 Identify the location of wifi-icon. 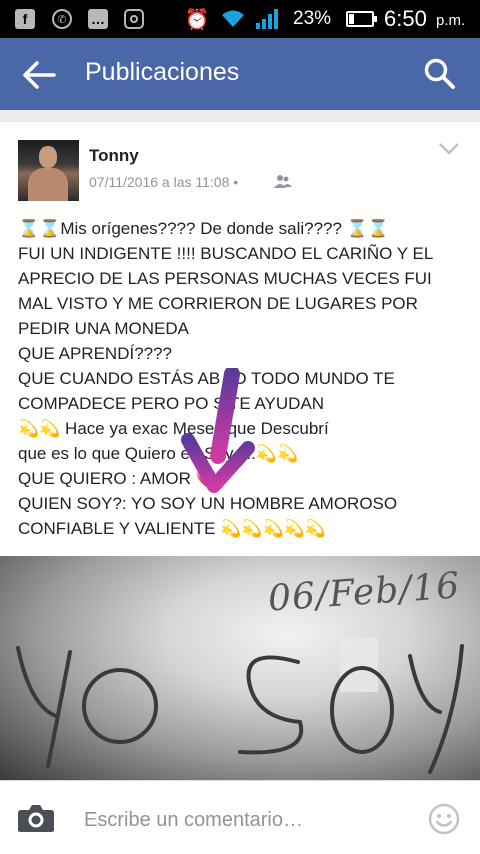
(233, 19).